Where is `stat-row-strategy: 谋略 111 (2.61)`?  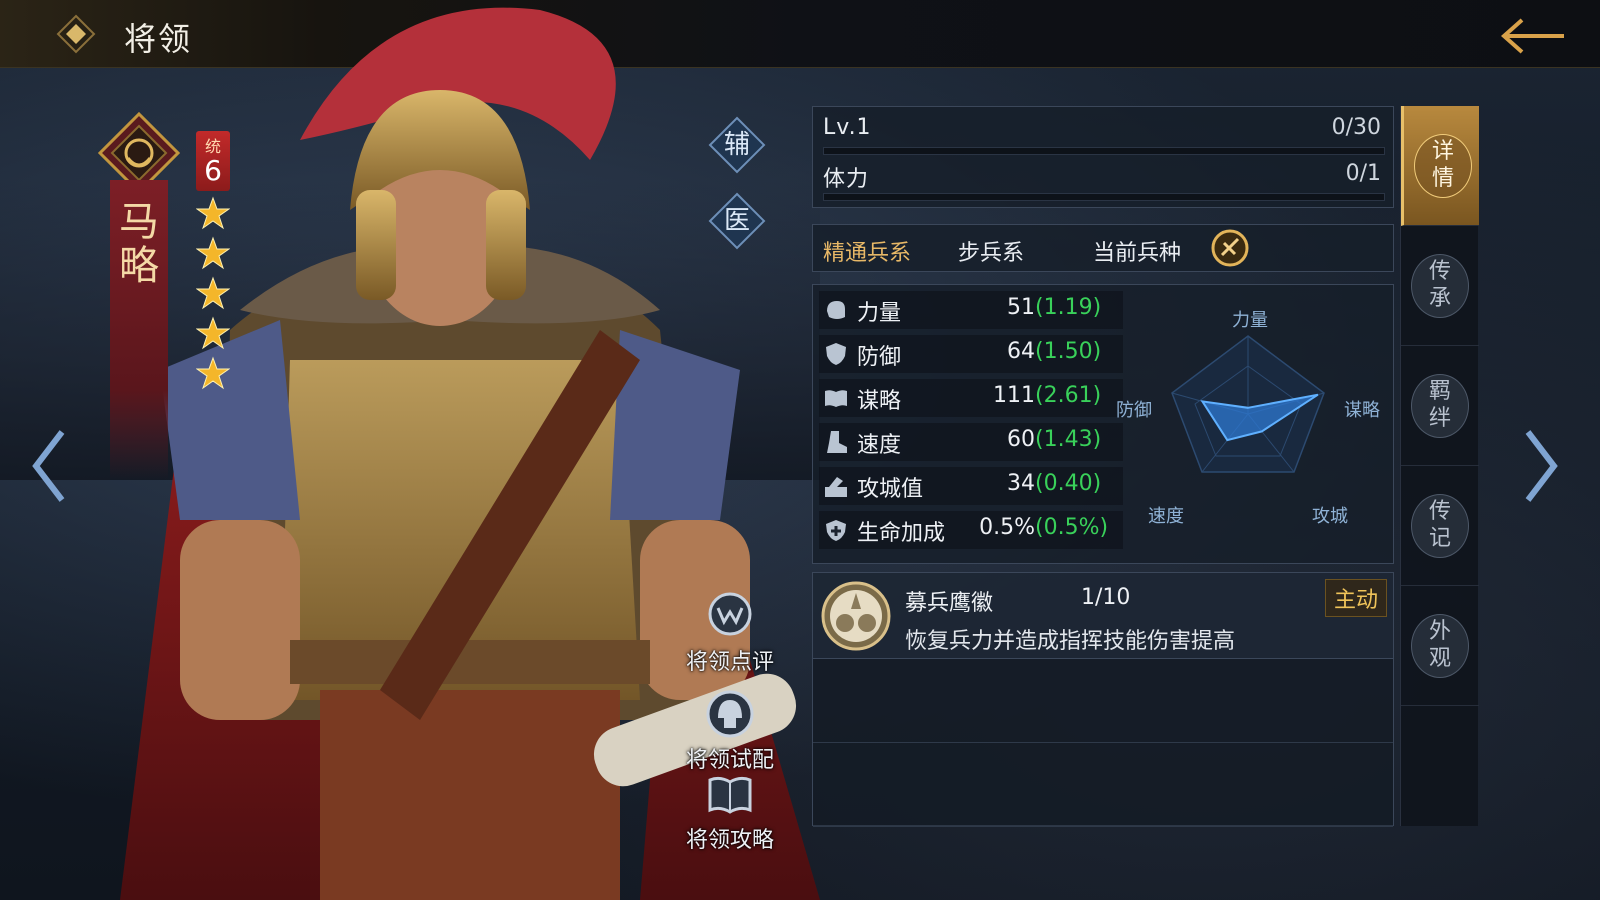 stat-row-strategy: 谋略 111 (2.61) is located at coordinates (971, 398).